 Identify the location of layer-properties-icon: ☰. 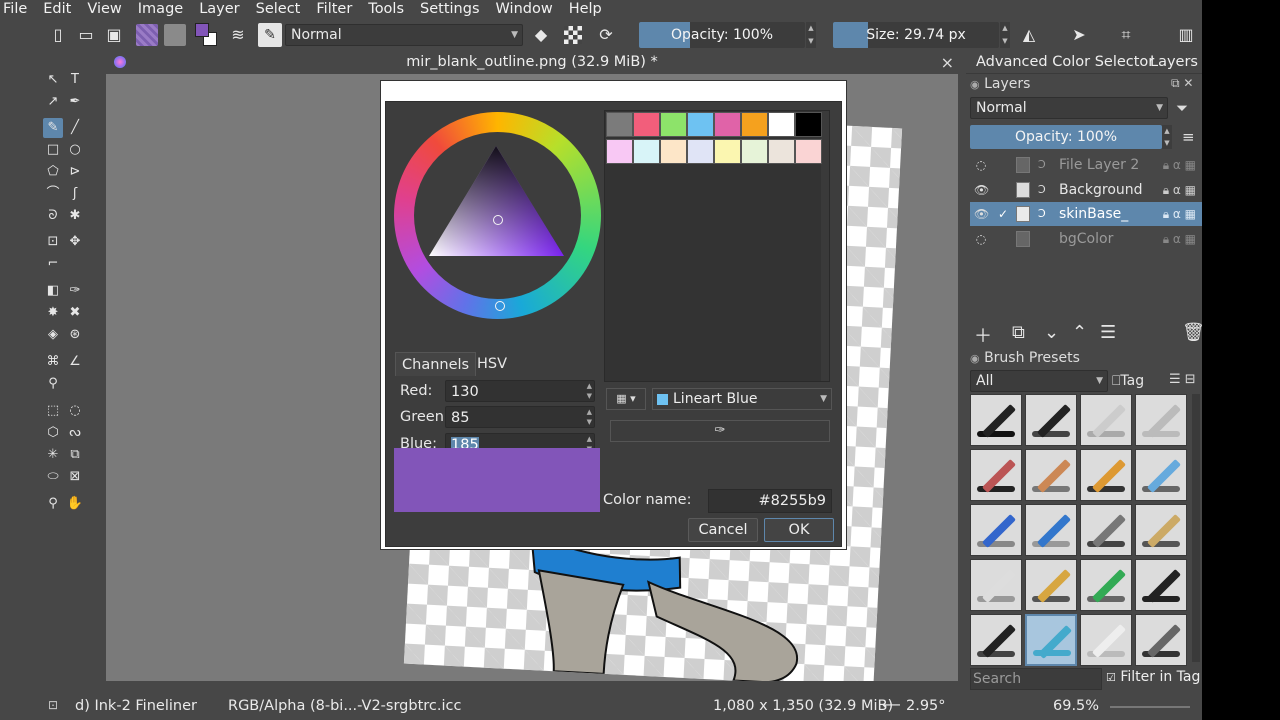
(1108, 332).